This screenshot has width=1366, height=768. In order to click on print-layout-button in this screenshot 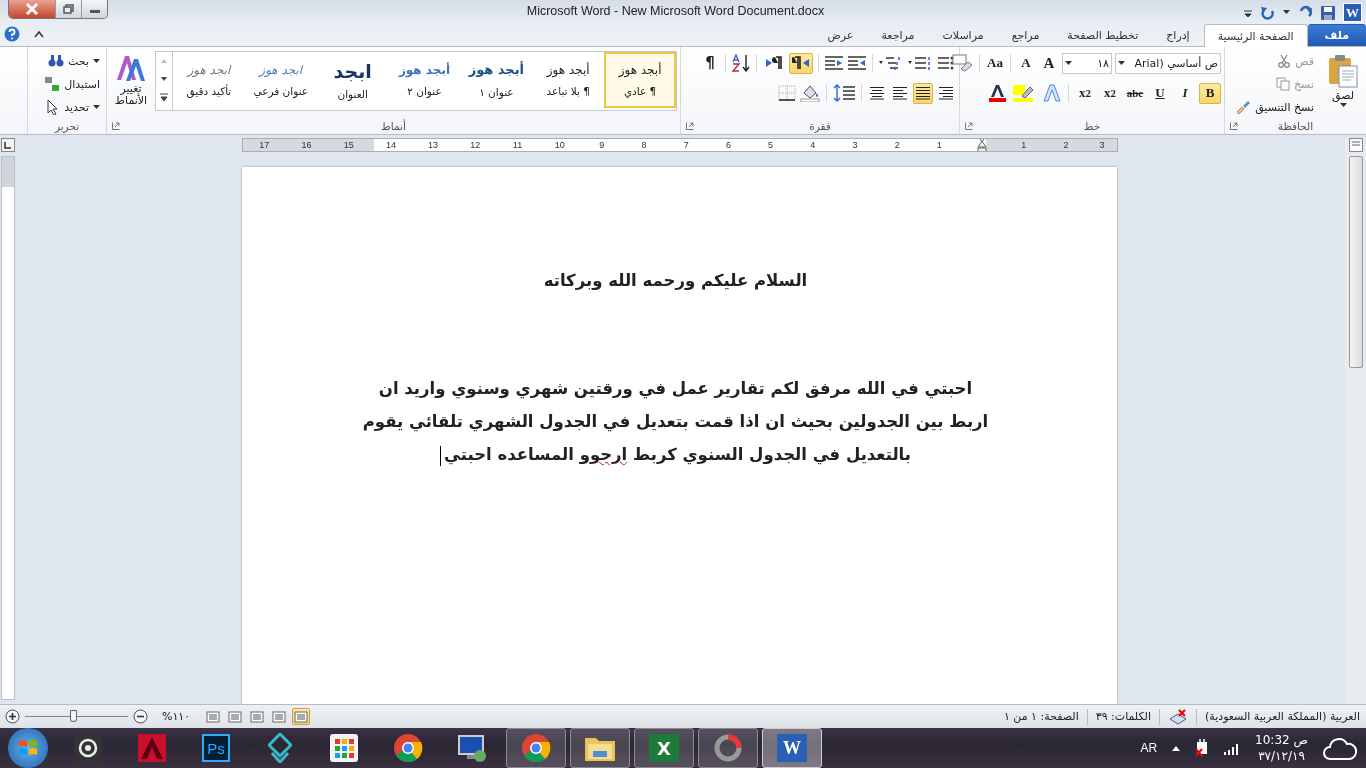, I will do `click(301, 716)`.